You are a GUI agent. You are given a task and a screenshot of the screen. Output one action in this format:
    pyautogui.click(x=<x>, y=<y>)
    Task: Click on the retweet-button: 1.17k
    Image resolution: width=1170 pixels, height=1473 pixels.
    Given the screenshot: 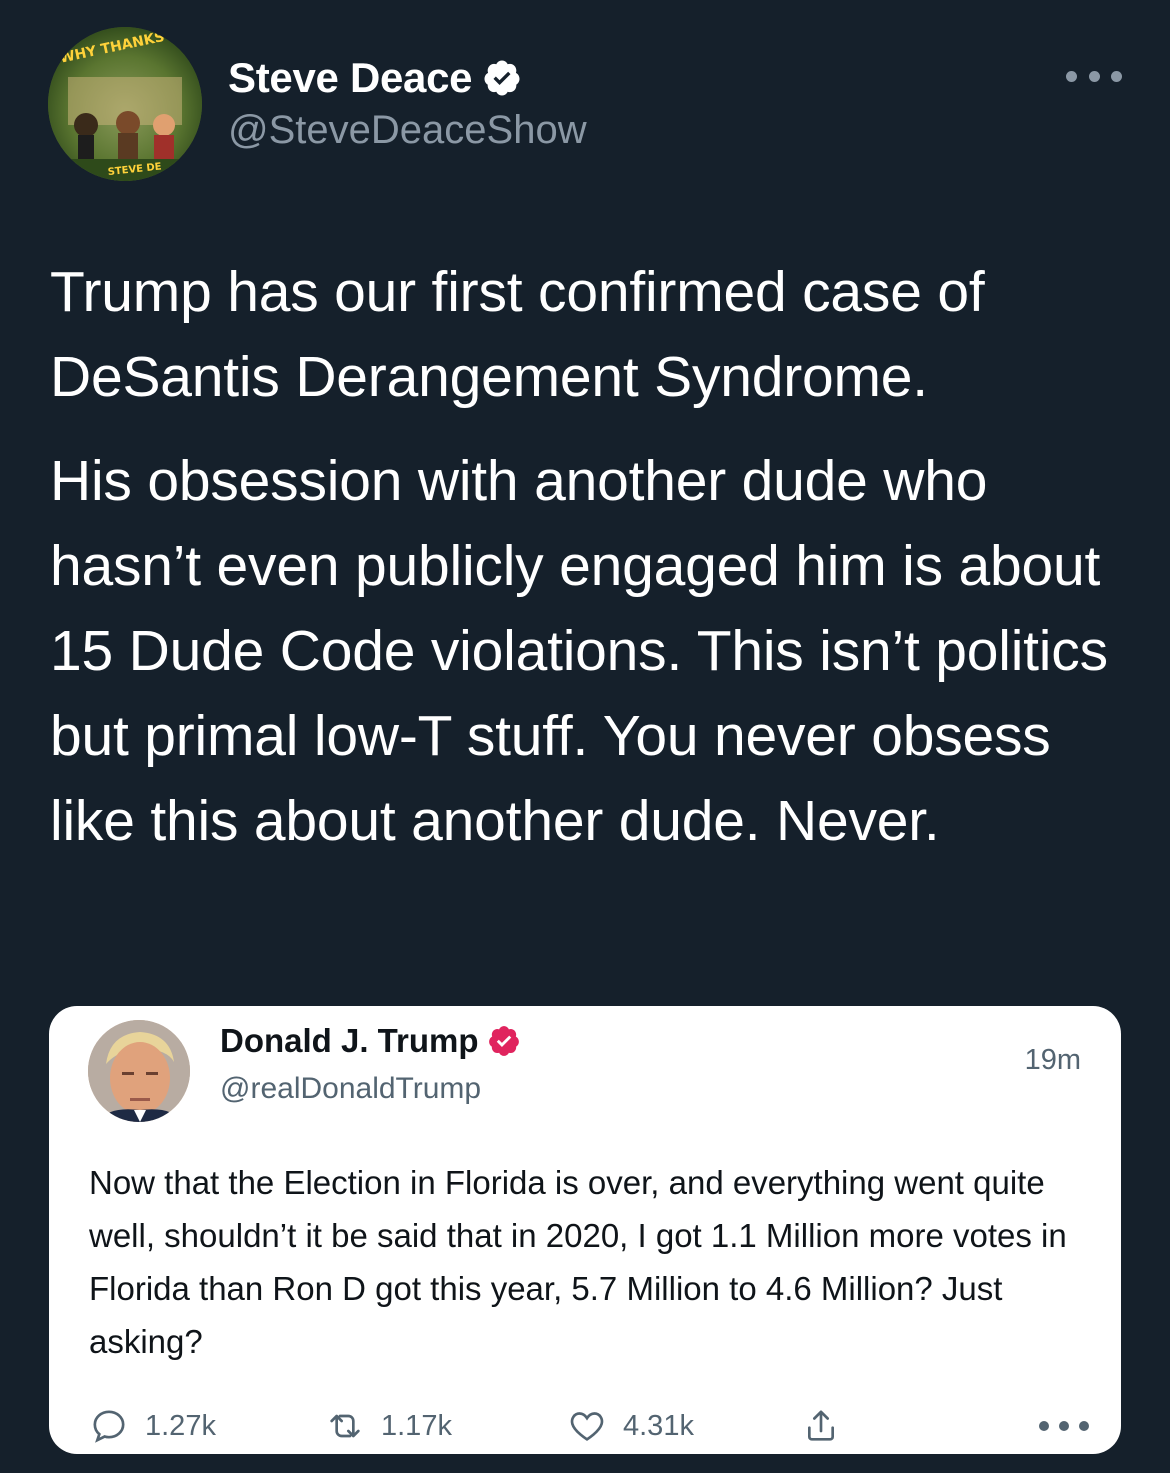 What is the action you would take?
    pyautogui.click(x=388, y=1426)
    